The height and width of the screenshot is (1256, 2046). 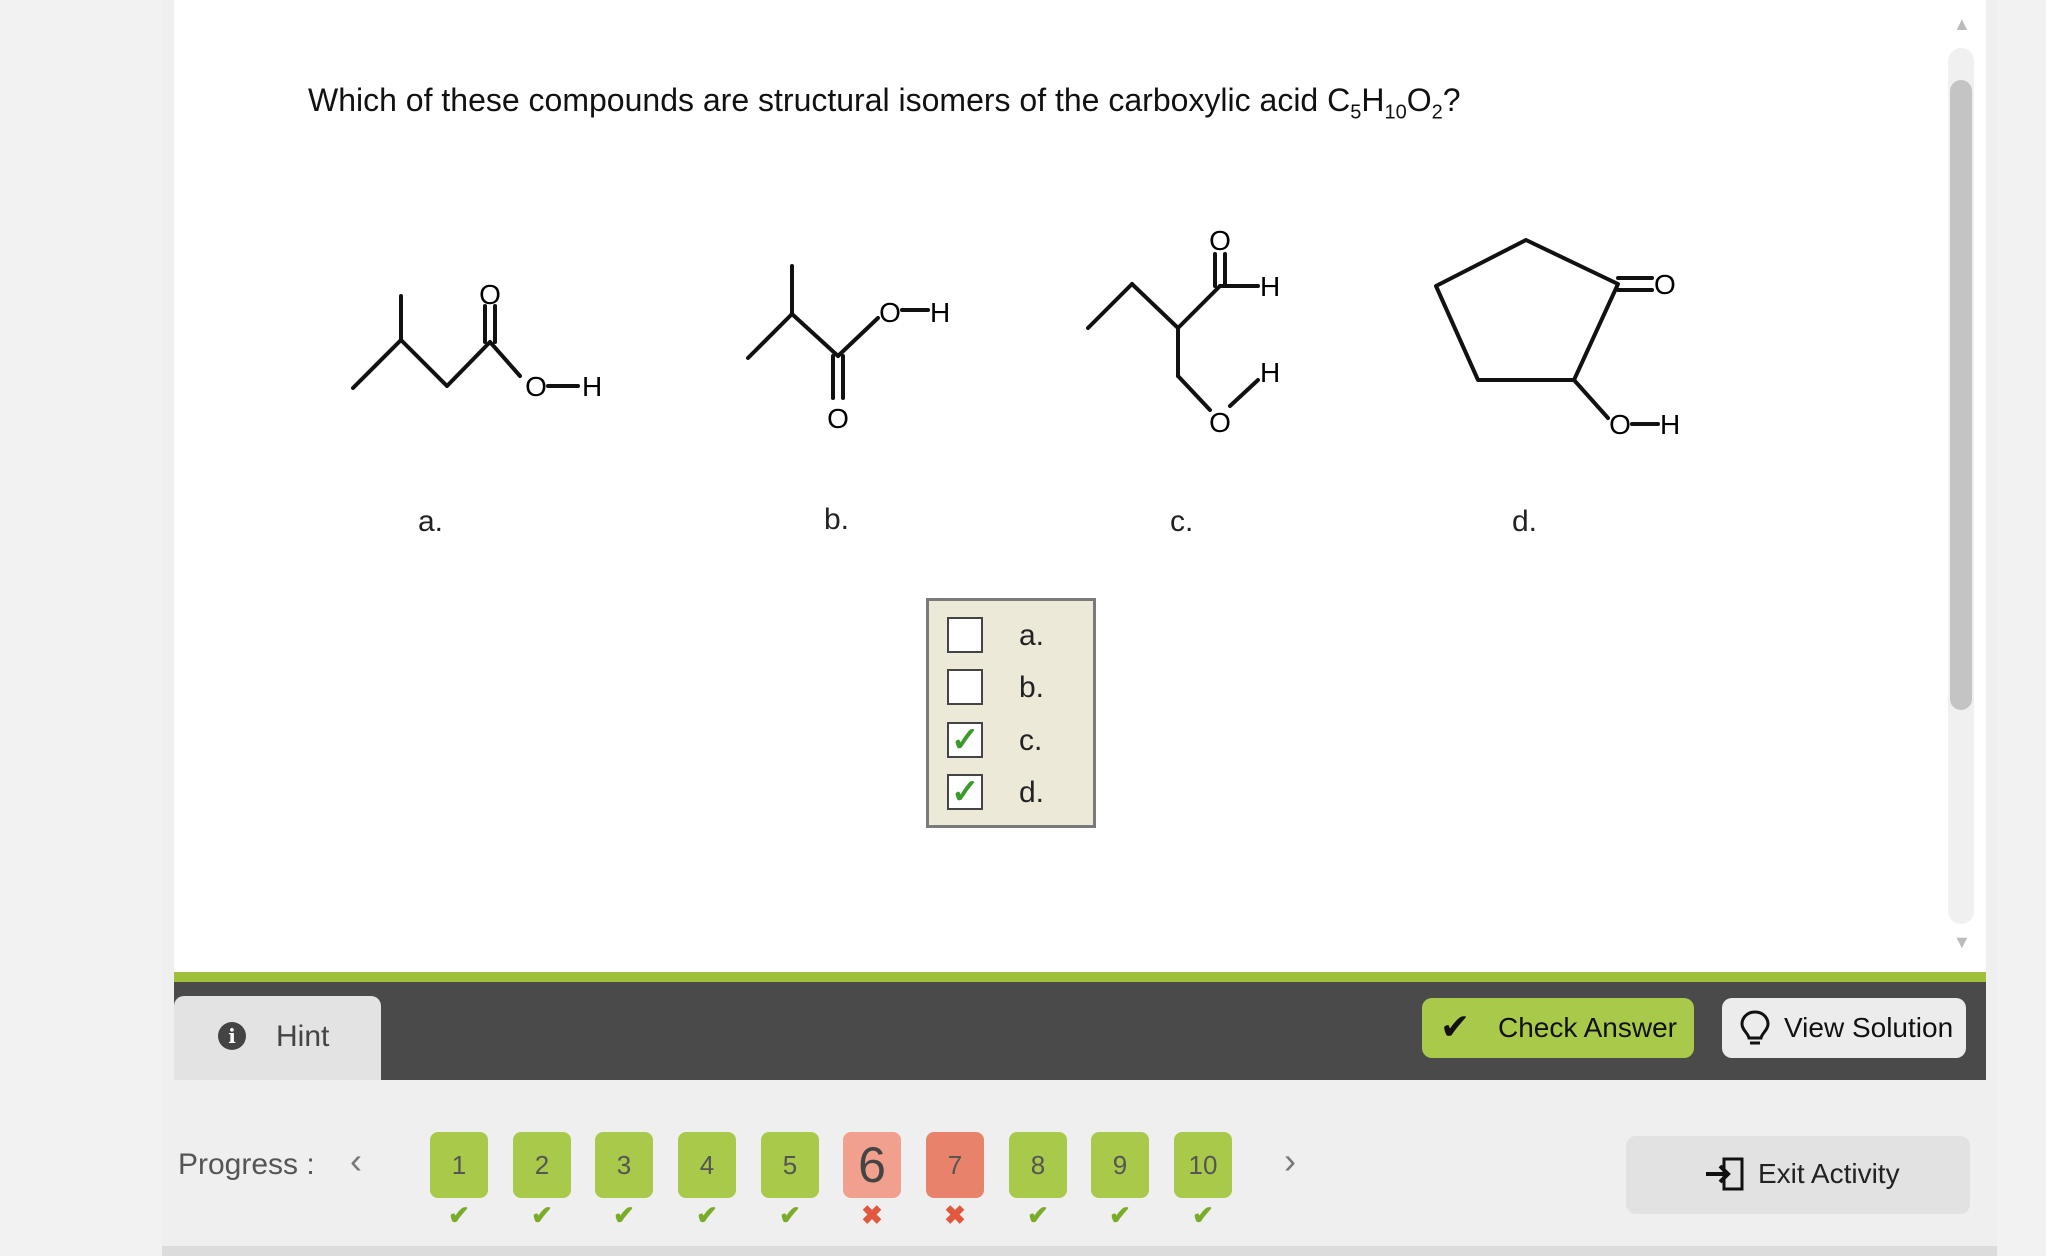 What do you see at coordinates (1210, 330) in the screenshot?
I see `structure-c: O H O H` at bounding box center [1210, 330].